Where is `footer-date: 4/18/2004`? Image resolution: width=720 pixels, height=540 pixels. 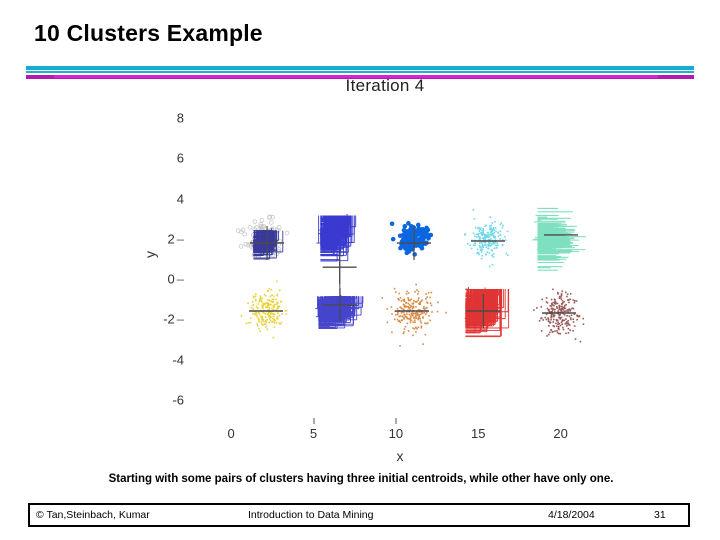
footer-date: 4/18/2004 is located at coordinates (571, 515).